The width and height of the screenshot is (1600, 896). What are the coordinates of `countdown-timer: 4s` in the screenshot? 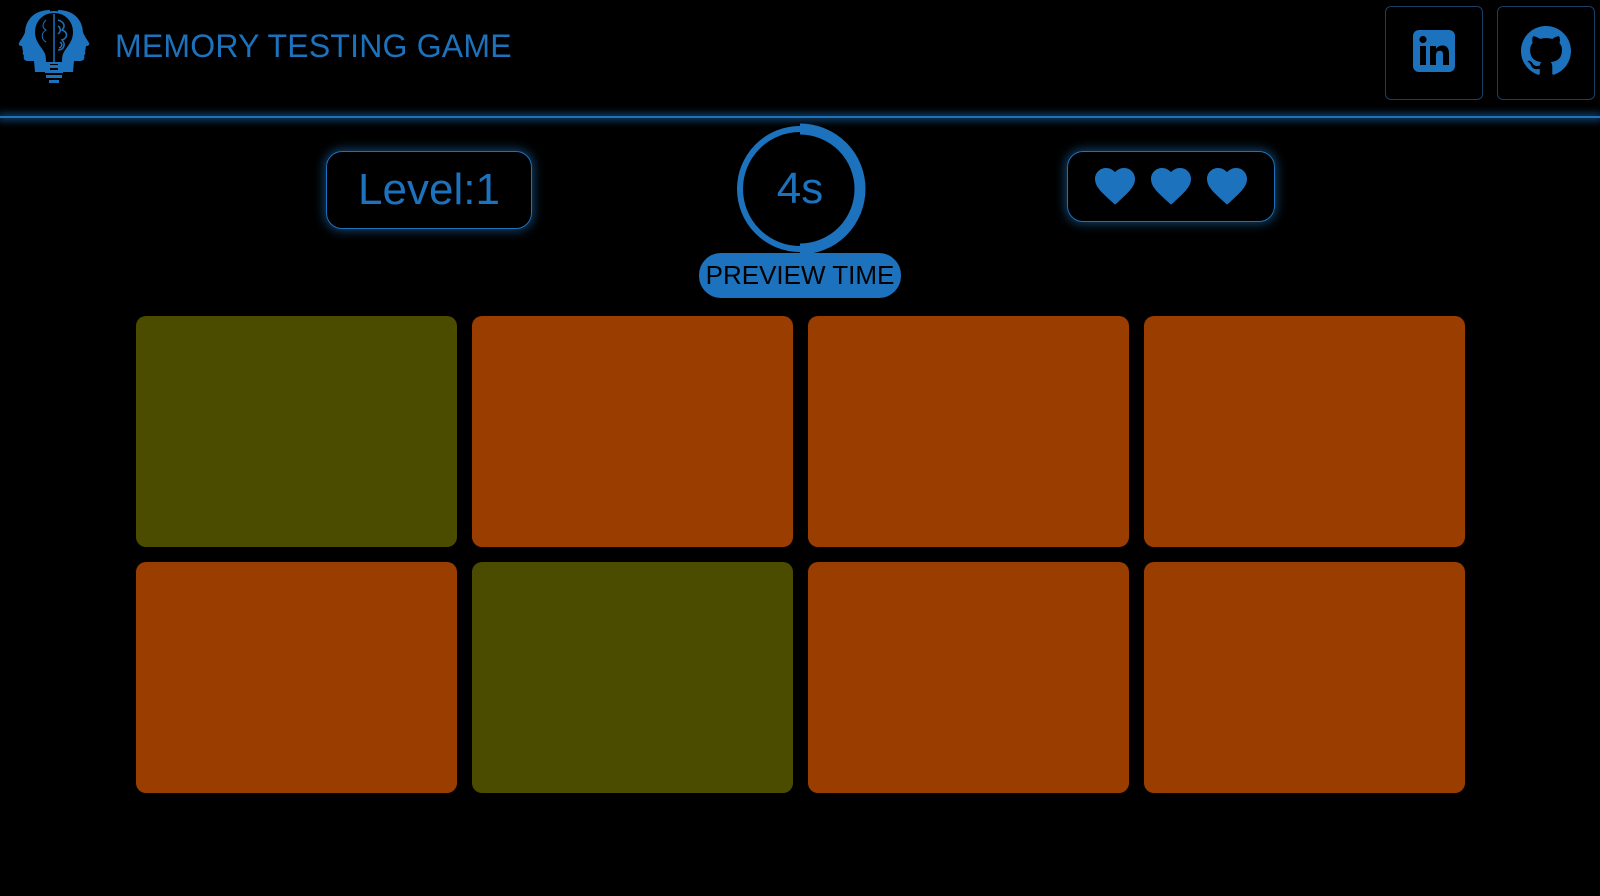 It's located at (800, 189).